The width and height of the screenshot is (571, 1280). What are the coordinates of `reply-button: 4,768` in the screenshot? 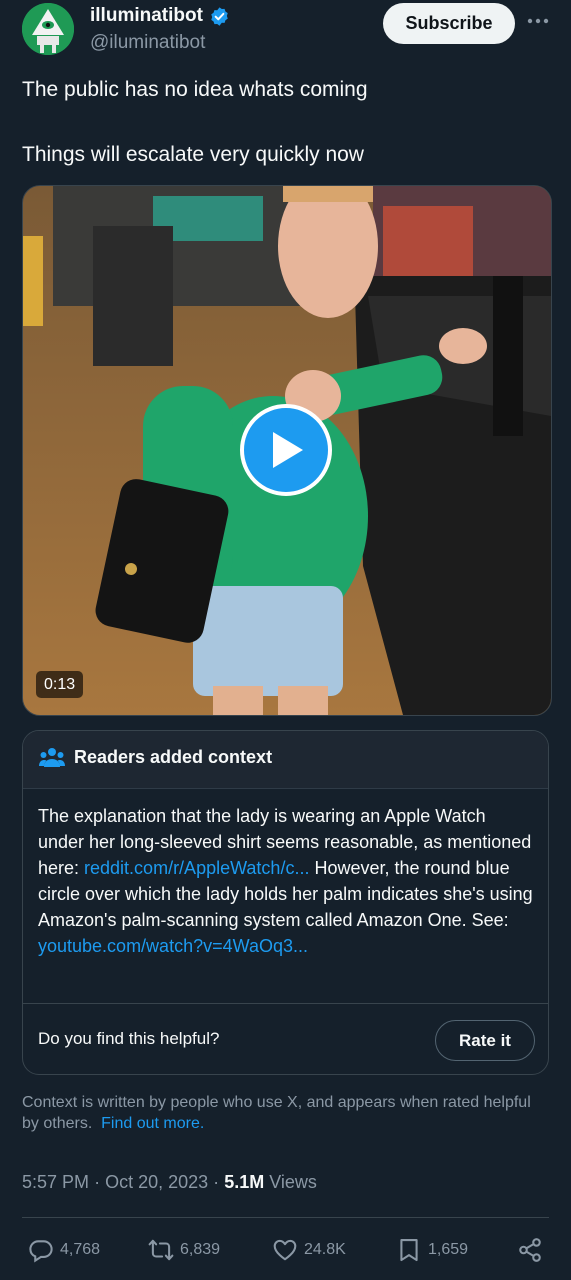 It's located at (64, 1250).